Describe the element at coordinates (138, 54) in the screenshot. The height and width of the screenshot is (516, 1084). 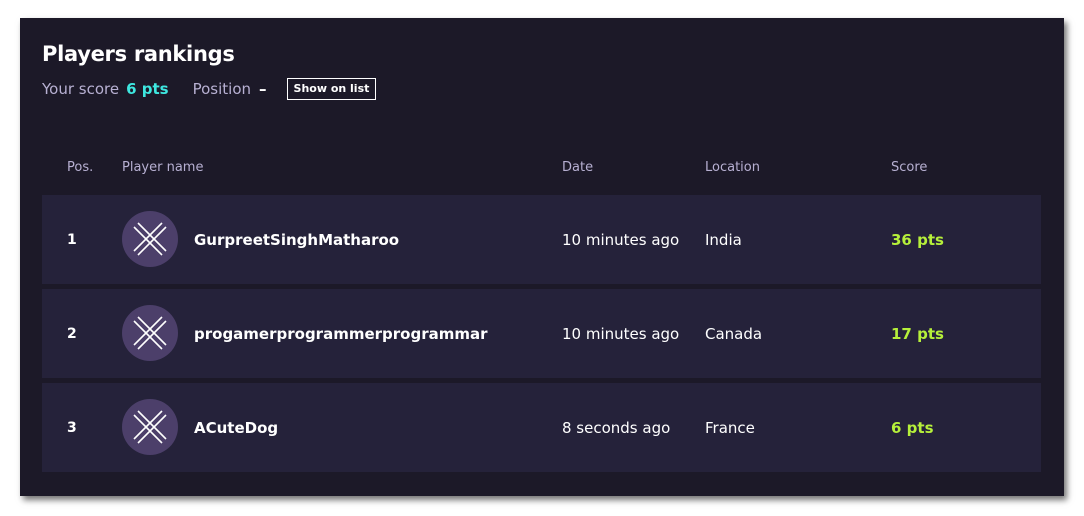
I see `page-title: Players rankings` at that location.